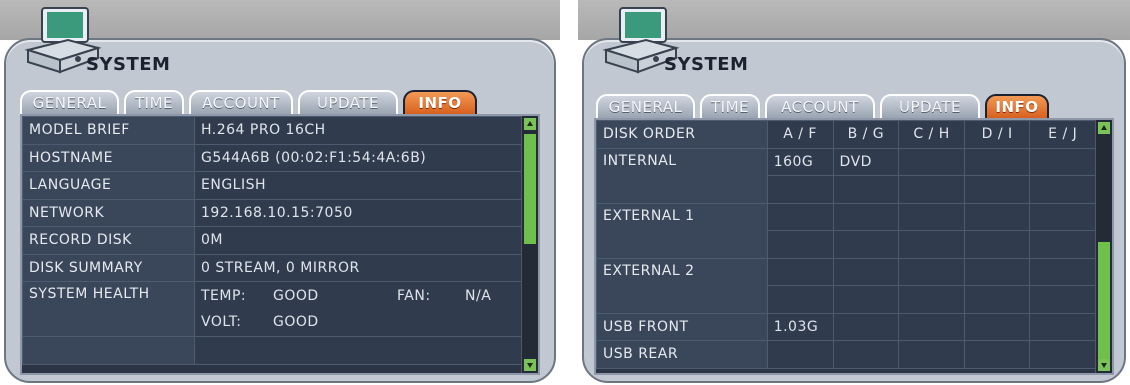 This screenshot has height=385, width=1130. What do you see at coordinates (358, 157) in the screenshot?
I see `row-value: G544A6B (00:02:F1:54:4A:6B)` at bounding box center [358, 157].